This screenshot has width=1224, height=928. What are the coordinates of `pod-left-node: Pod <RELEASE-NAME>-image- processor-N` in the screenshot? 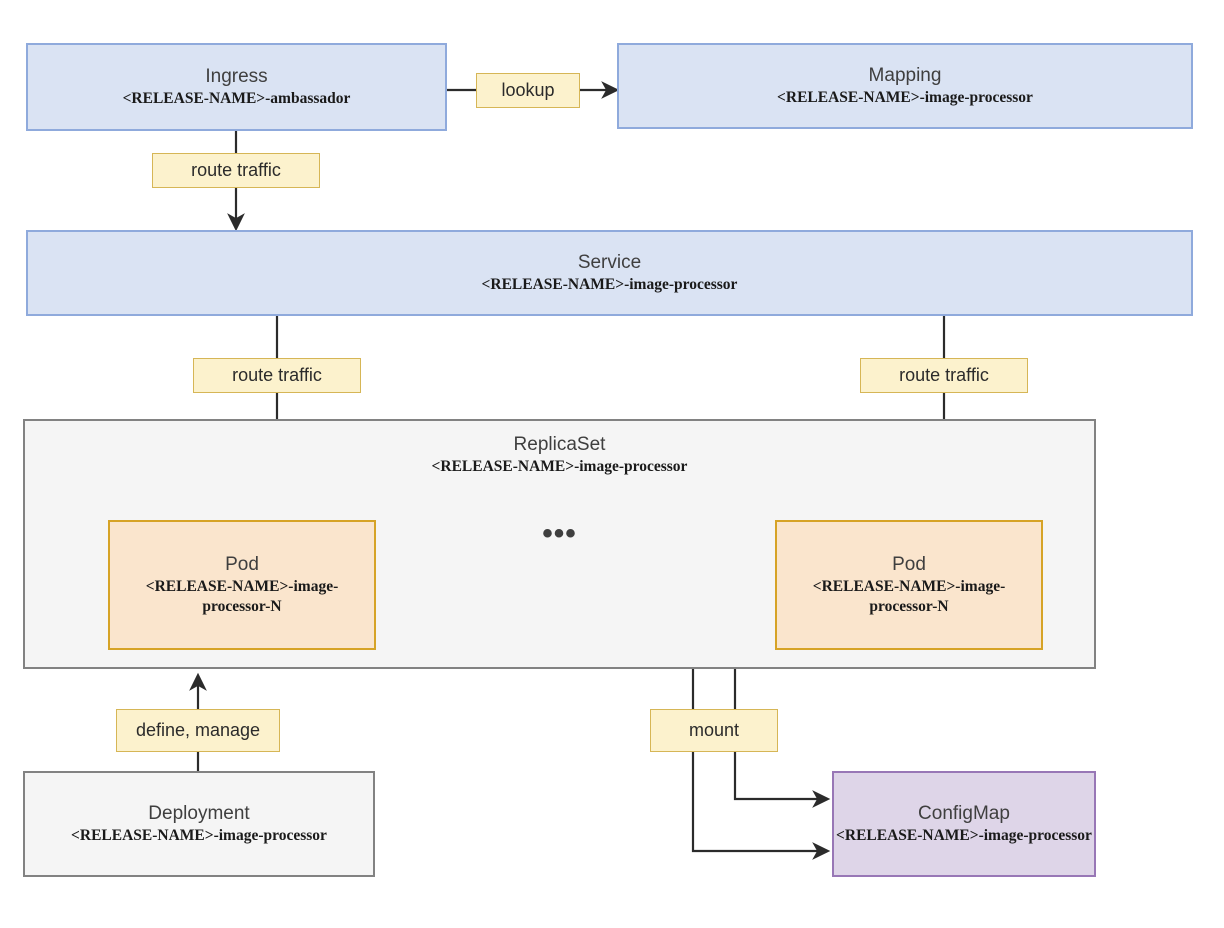 It's located at (242, 585).